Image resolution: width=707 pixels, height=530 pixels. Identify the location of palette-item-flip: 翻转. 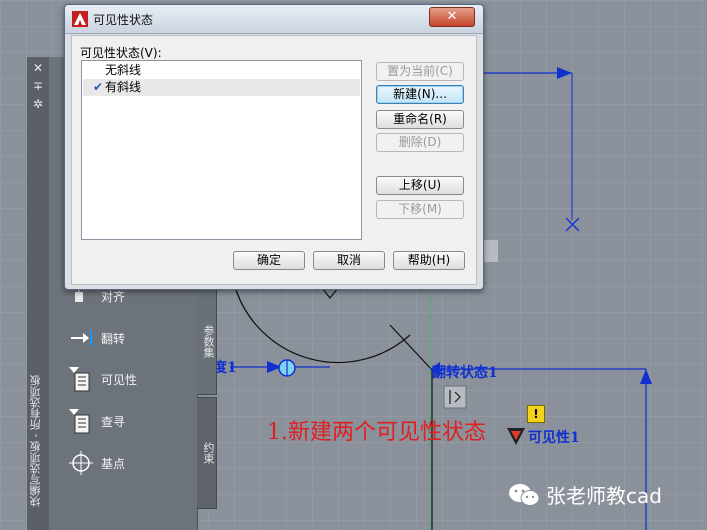
(96, 338).